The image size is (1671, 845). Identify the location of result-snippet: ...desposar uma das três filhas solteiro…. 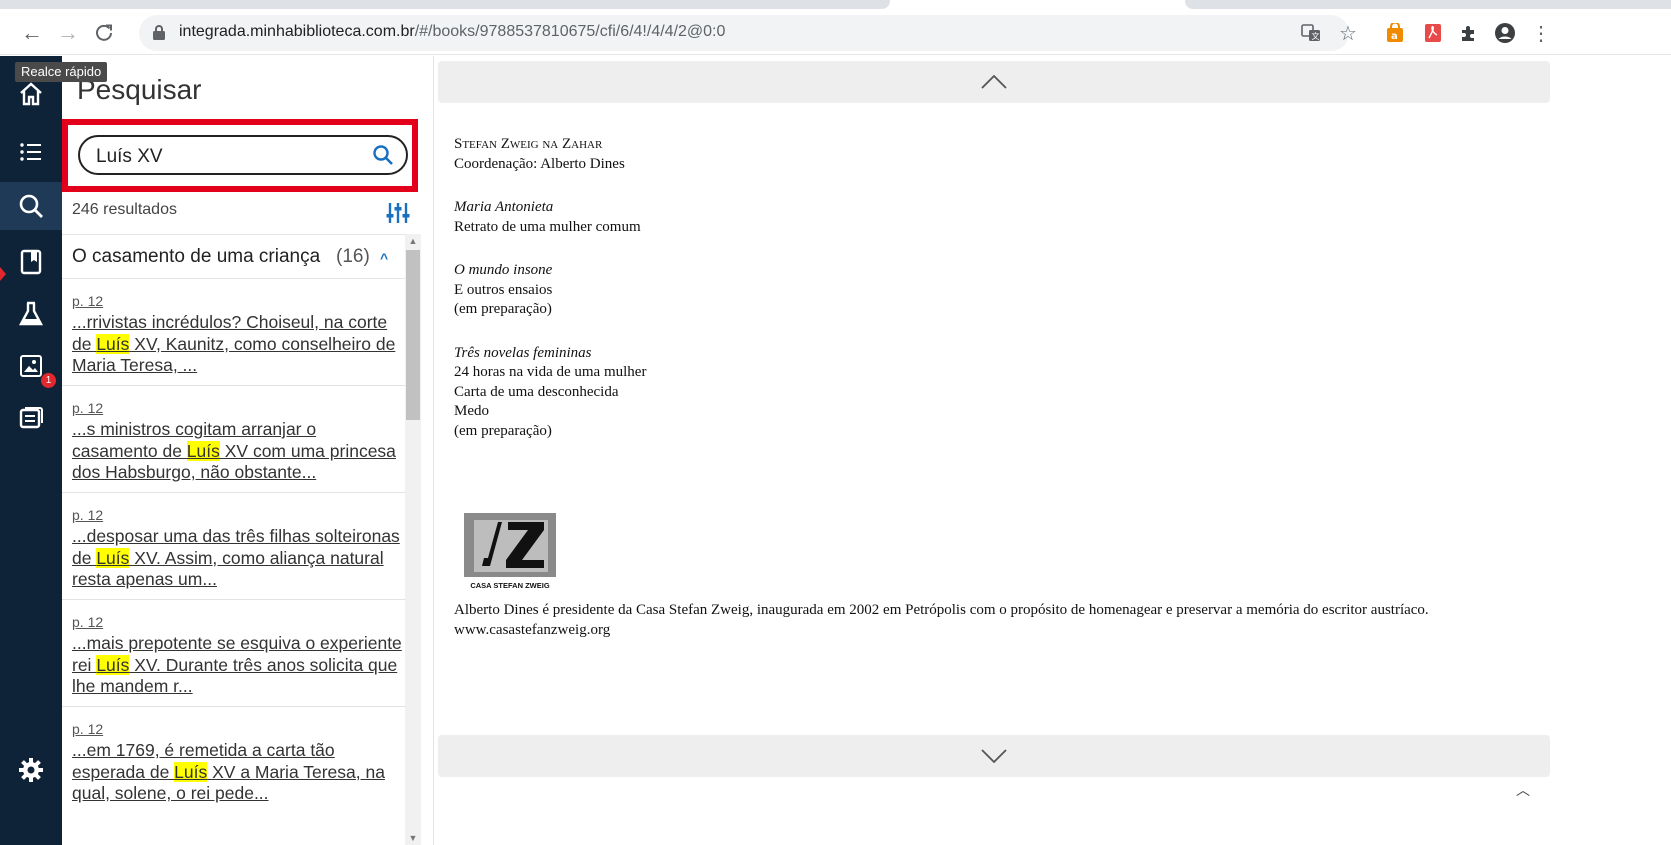
(238, 558).